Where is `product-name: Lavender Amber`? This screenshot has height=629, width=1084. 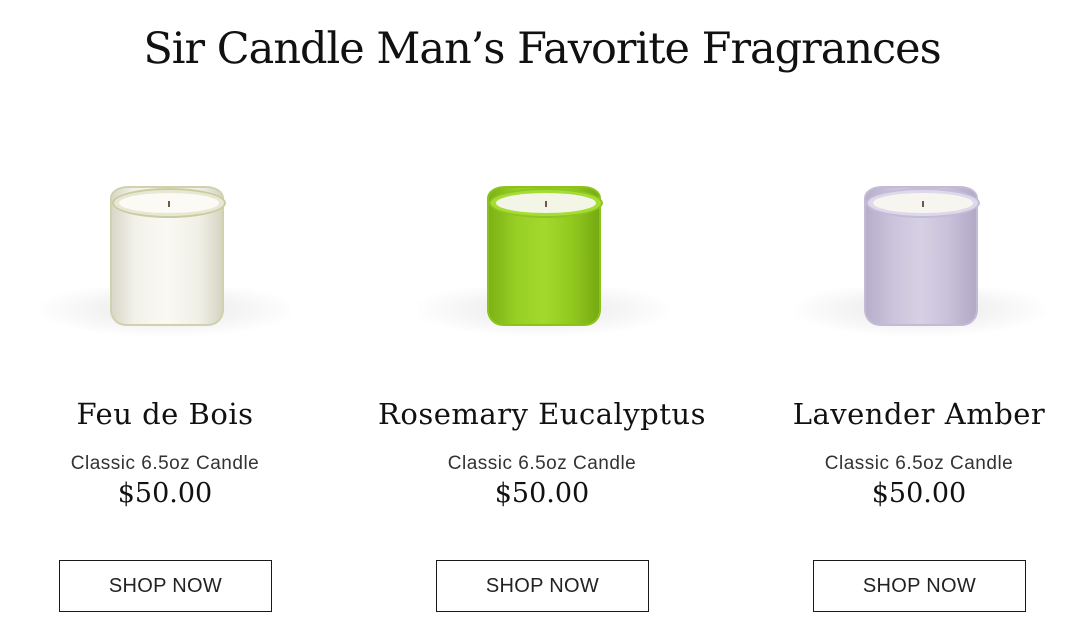
product-name: Lavender Amber is located at coordinates (919, 414).